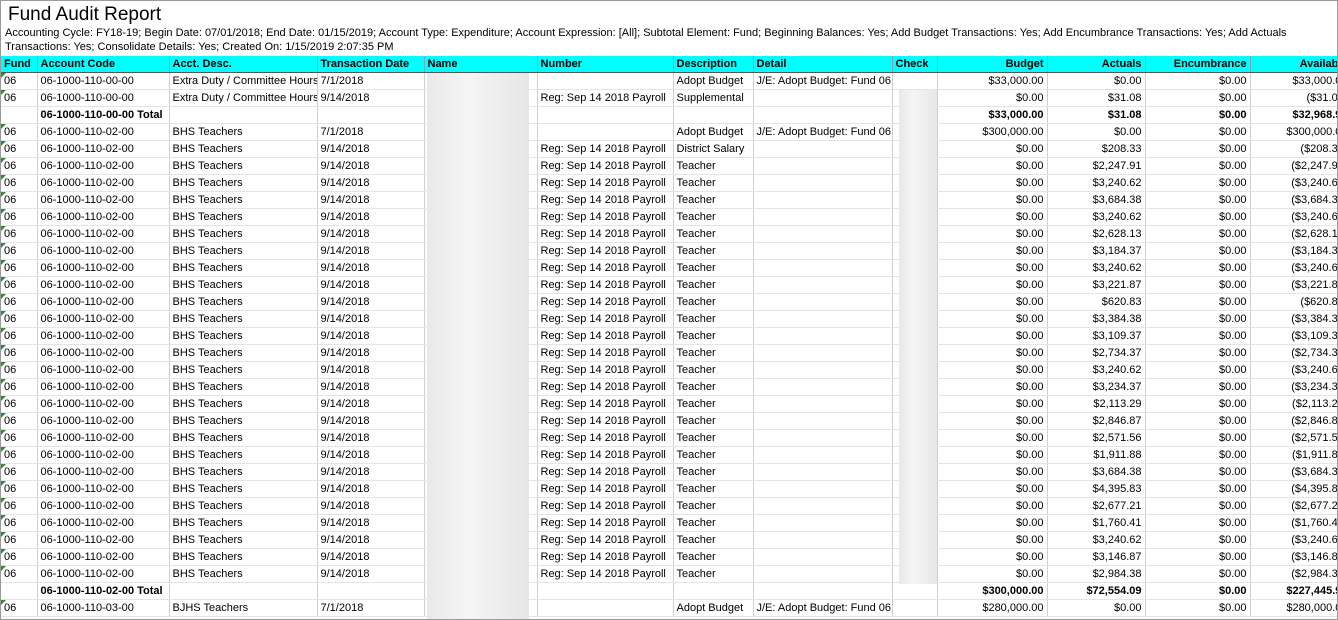  What do you see at coordinates (1096, 251) in the screenshot?
I see `actuals-cell: $3,184.37` at bounding box center [1096, 251].